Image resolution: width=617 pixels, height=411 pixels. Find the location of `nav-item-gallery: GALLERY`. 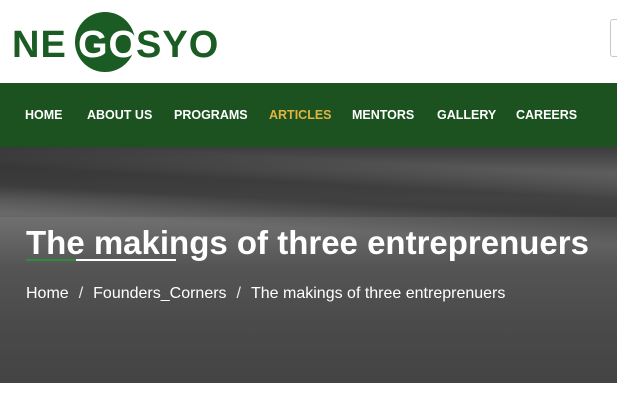

nav-item-gallery: GALLERY is located at coordinates (466, 115).